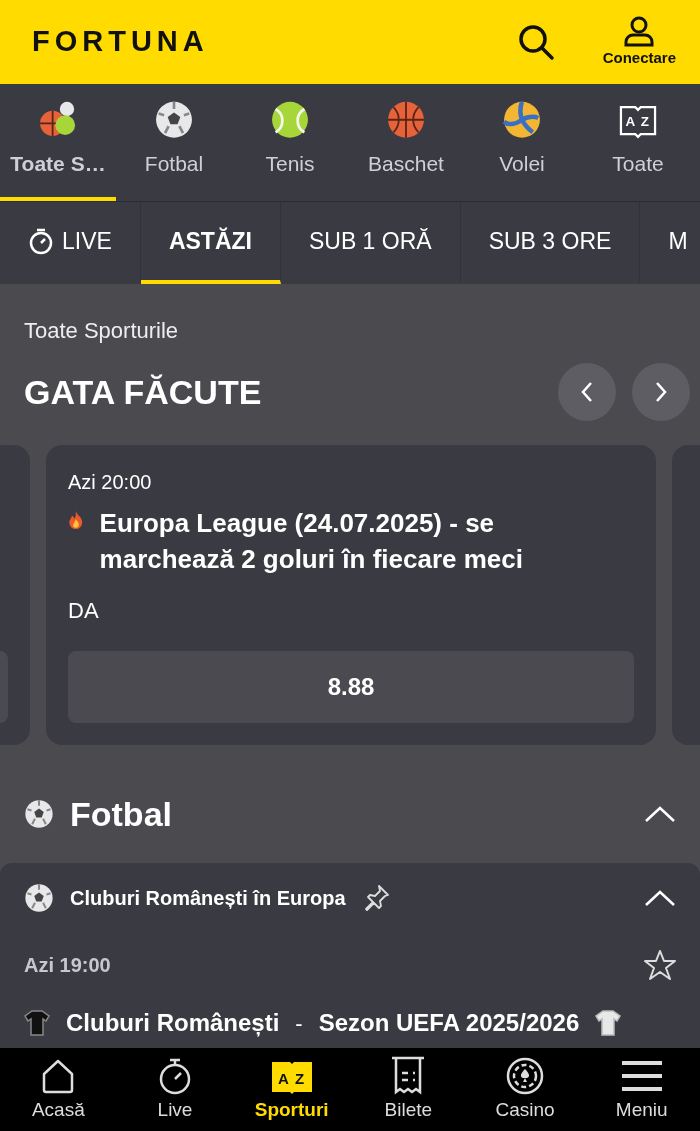  I want to click on login-button: Conectare, so click(639, 42).